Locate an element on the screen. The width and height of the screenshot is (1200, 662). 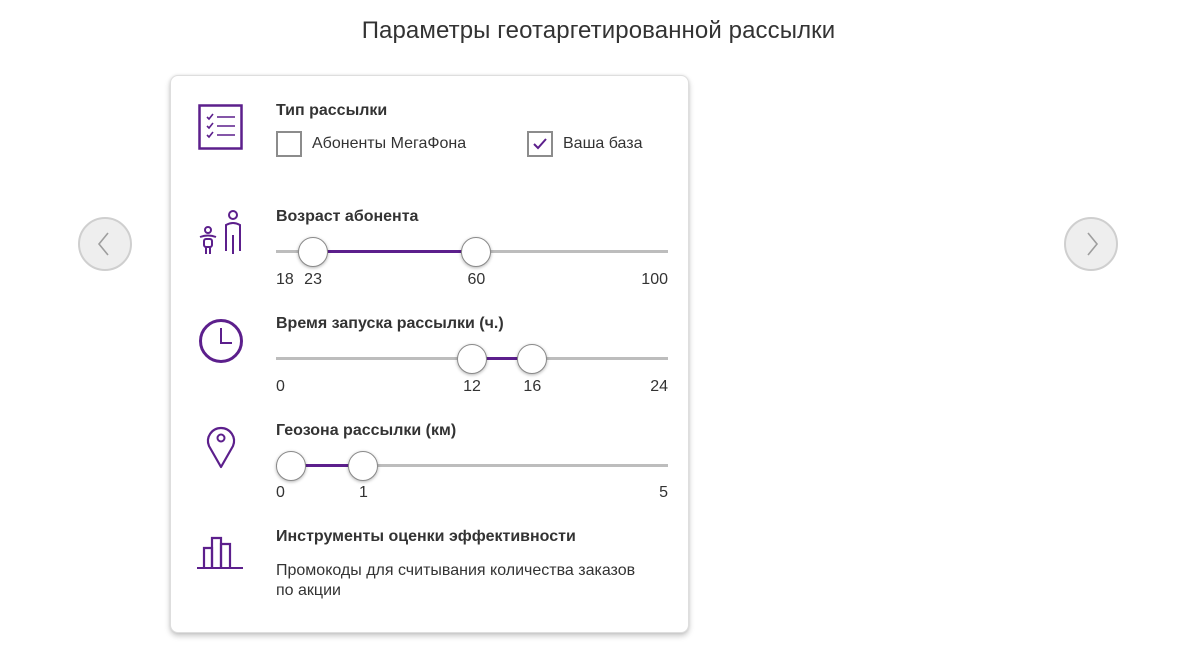
geozone-to-label: 1 is located at coordinates (363, 492).